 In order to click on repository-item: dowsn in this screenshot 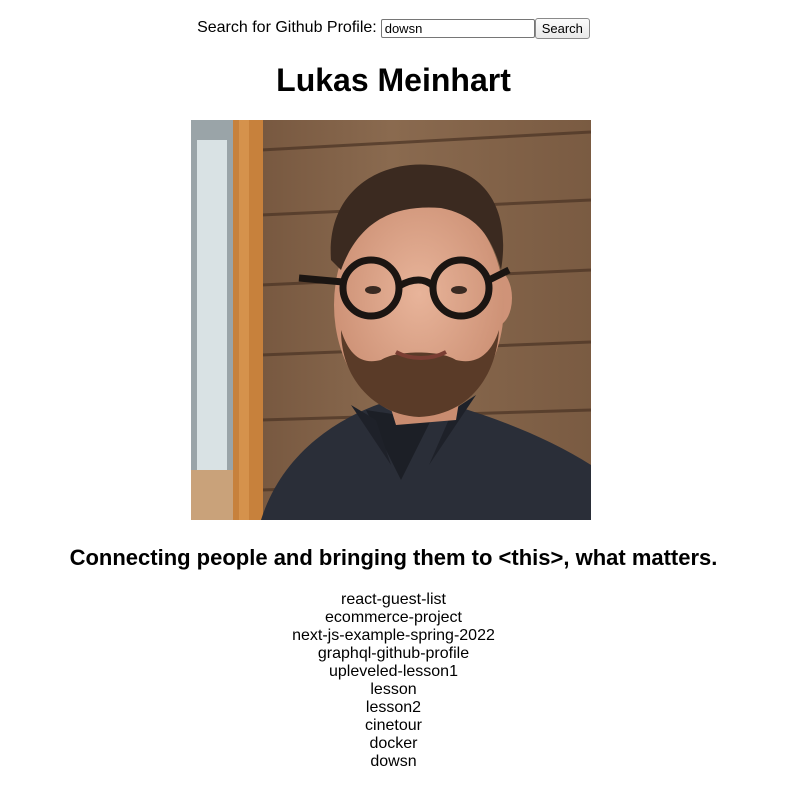, I will do `click(393, 761)`.